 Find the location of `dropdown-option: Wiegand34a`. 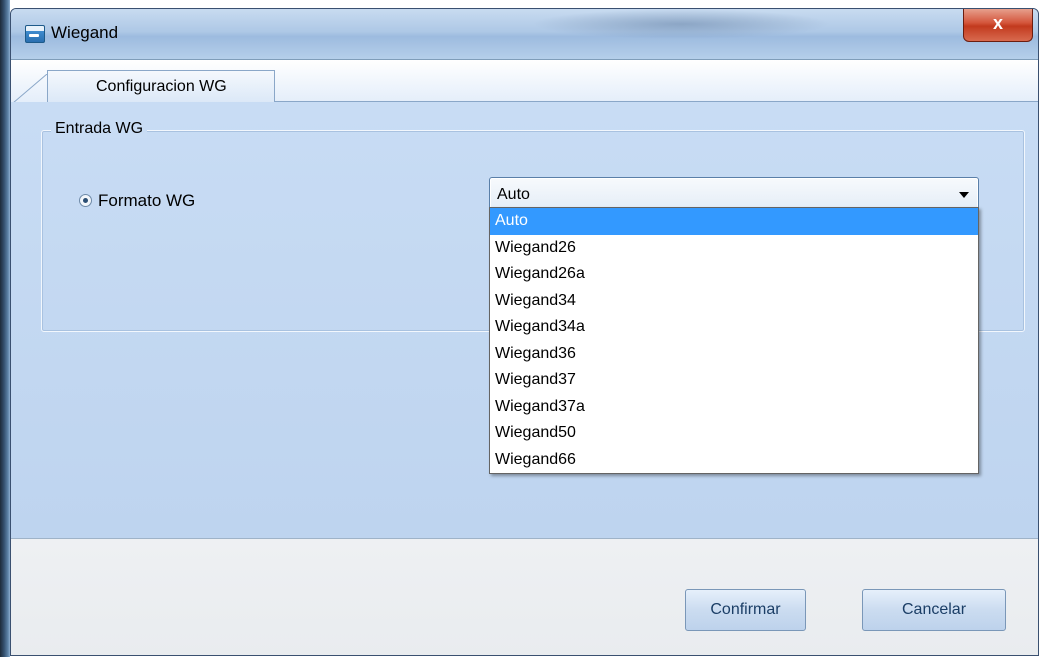

dropdown-option: Wiegand34a is located at coordinates (734, 327).